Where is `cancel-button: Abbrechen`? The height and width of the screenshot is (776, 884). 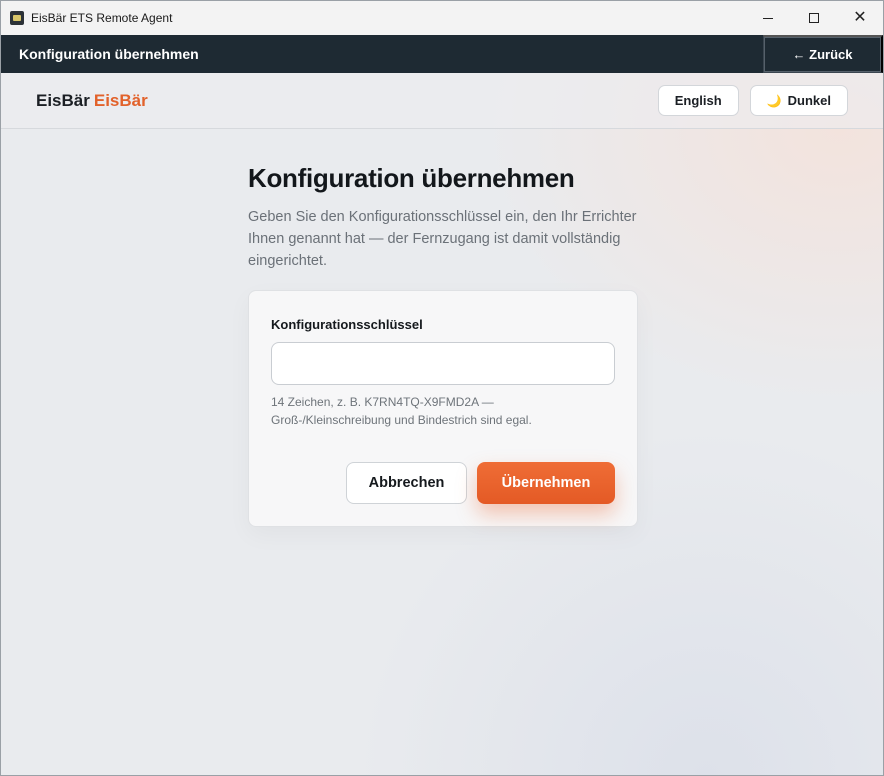 cancel-button: Abbrechen is located at coordinates (406, 483).